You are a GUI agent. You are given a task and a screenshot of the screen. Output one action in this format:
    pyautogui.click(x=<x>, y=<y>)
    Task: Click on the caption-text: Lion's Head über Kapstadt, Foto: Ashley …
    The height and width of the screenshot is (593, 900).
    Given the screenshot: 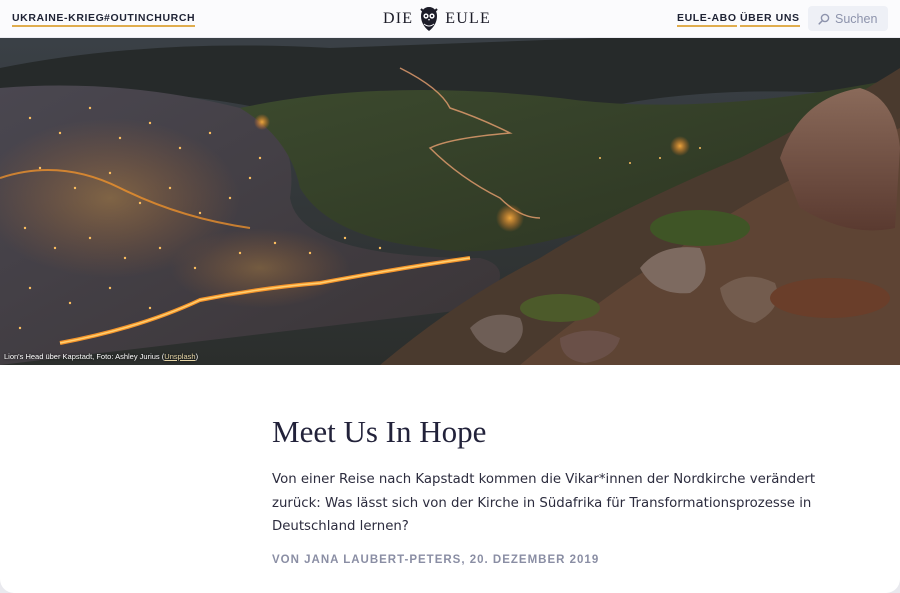 What is the action you would take?
    pyautogui.click(x=84, y=356)
    